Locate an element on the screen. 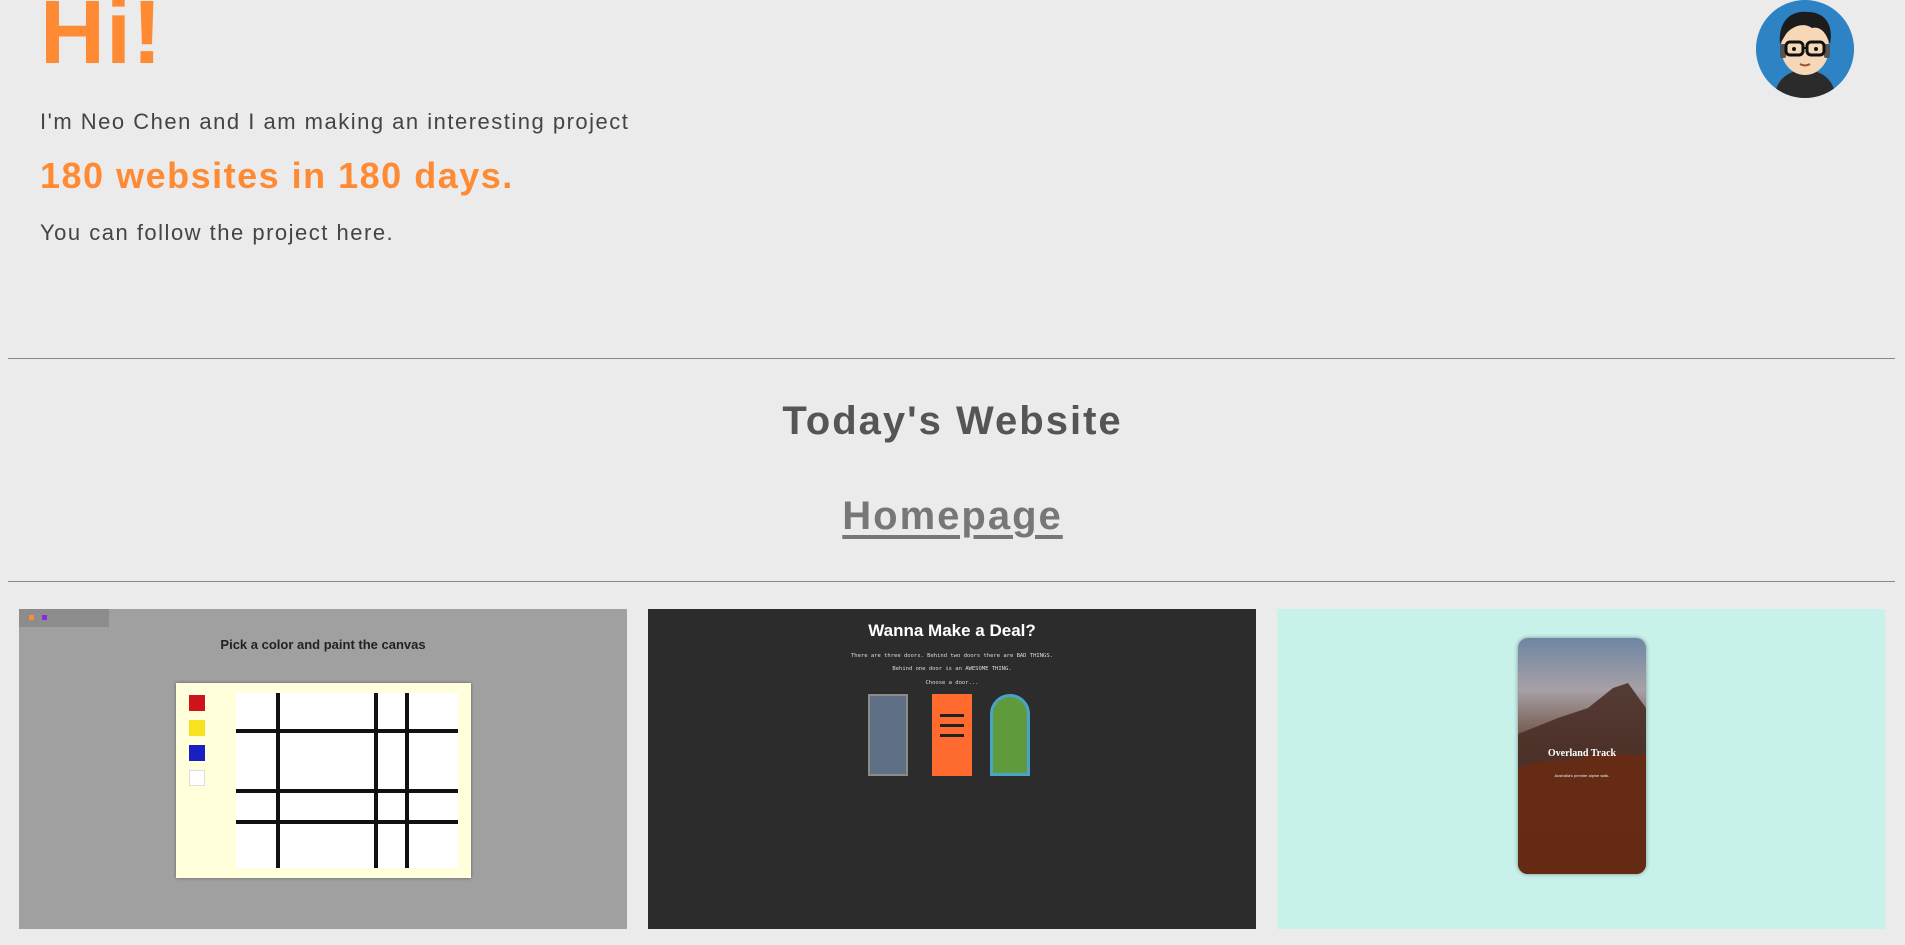 The width and height of the screenshot is (1905, 945). paint-title: Pick a color and paint the canvas is located at coordinates (323, 644).